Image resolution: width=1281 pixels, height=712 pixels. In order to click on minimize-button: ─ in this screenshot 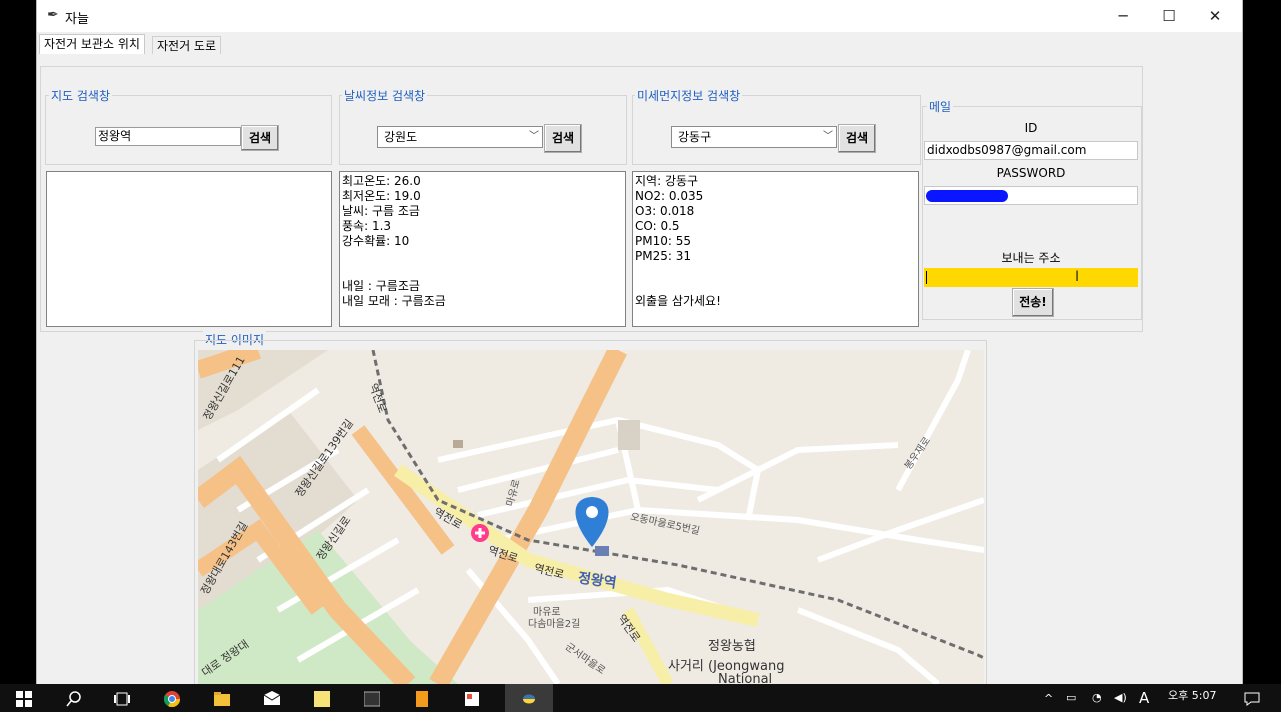, I will do `click(1123, 16)`.